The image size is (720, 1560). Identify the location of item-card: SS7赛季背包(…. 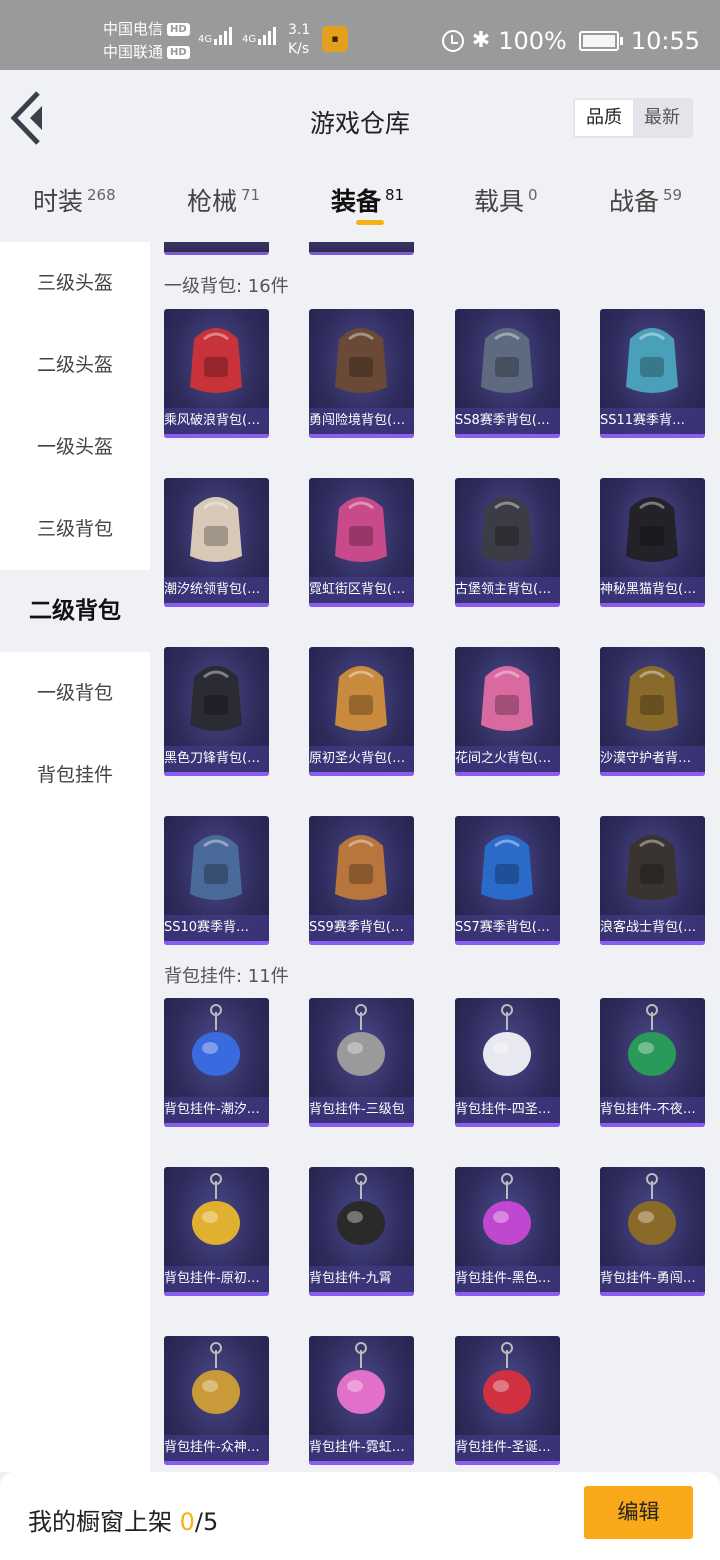
(507, 880).